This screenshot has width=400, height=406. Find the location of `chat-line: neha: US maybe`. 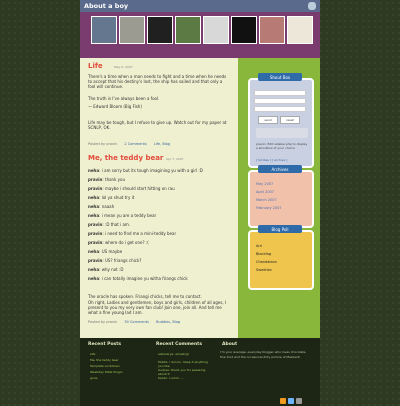

chat-line: neha: US maybe is located at coordinates (158, 251).